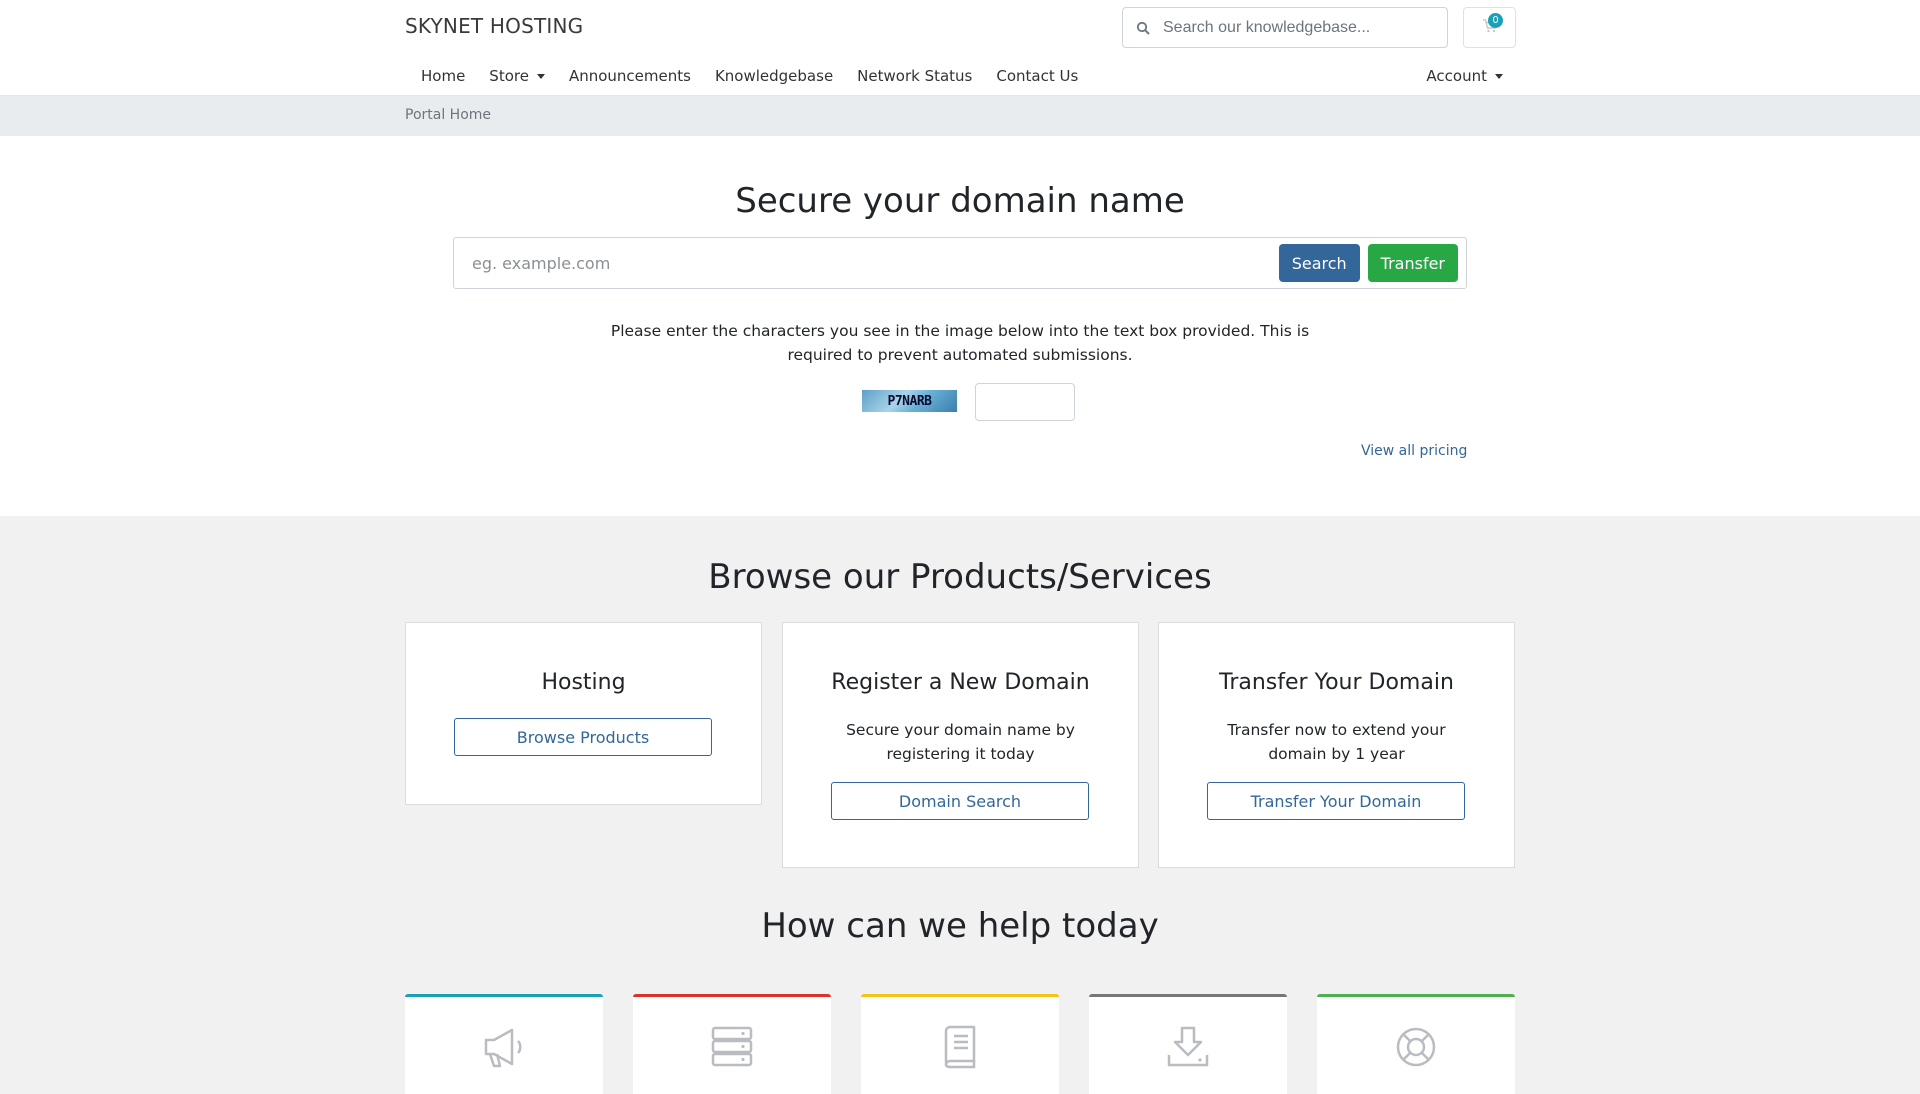 The image size is (1920, 1094). Describe the element at coordinates (960, 801) in the screenshot. I see `domain-search-card-button: Domain Search` at that location.